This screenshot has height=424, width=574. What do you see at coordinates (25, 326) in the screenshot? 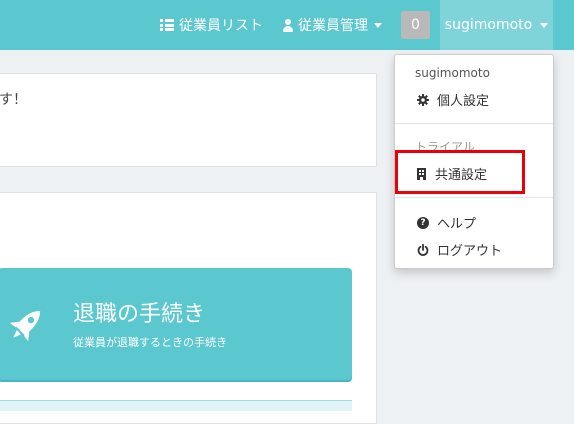
I see `rocket-icon` at bounding box center [25, 326].